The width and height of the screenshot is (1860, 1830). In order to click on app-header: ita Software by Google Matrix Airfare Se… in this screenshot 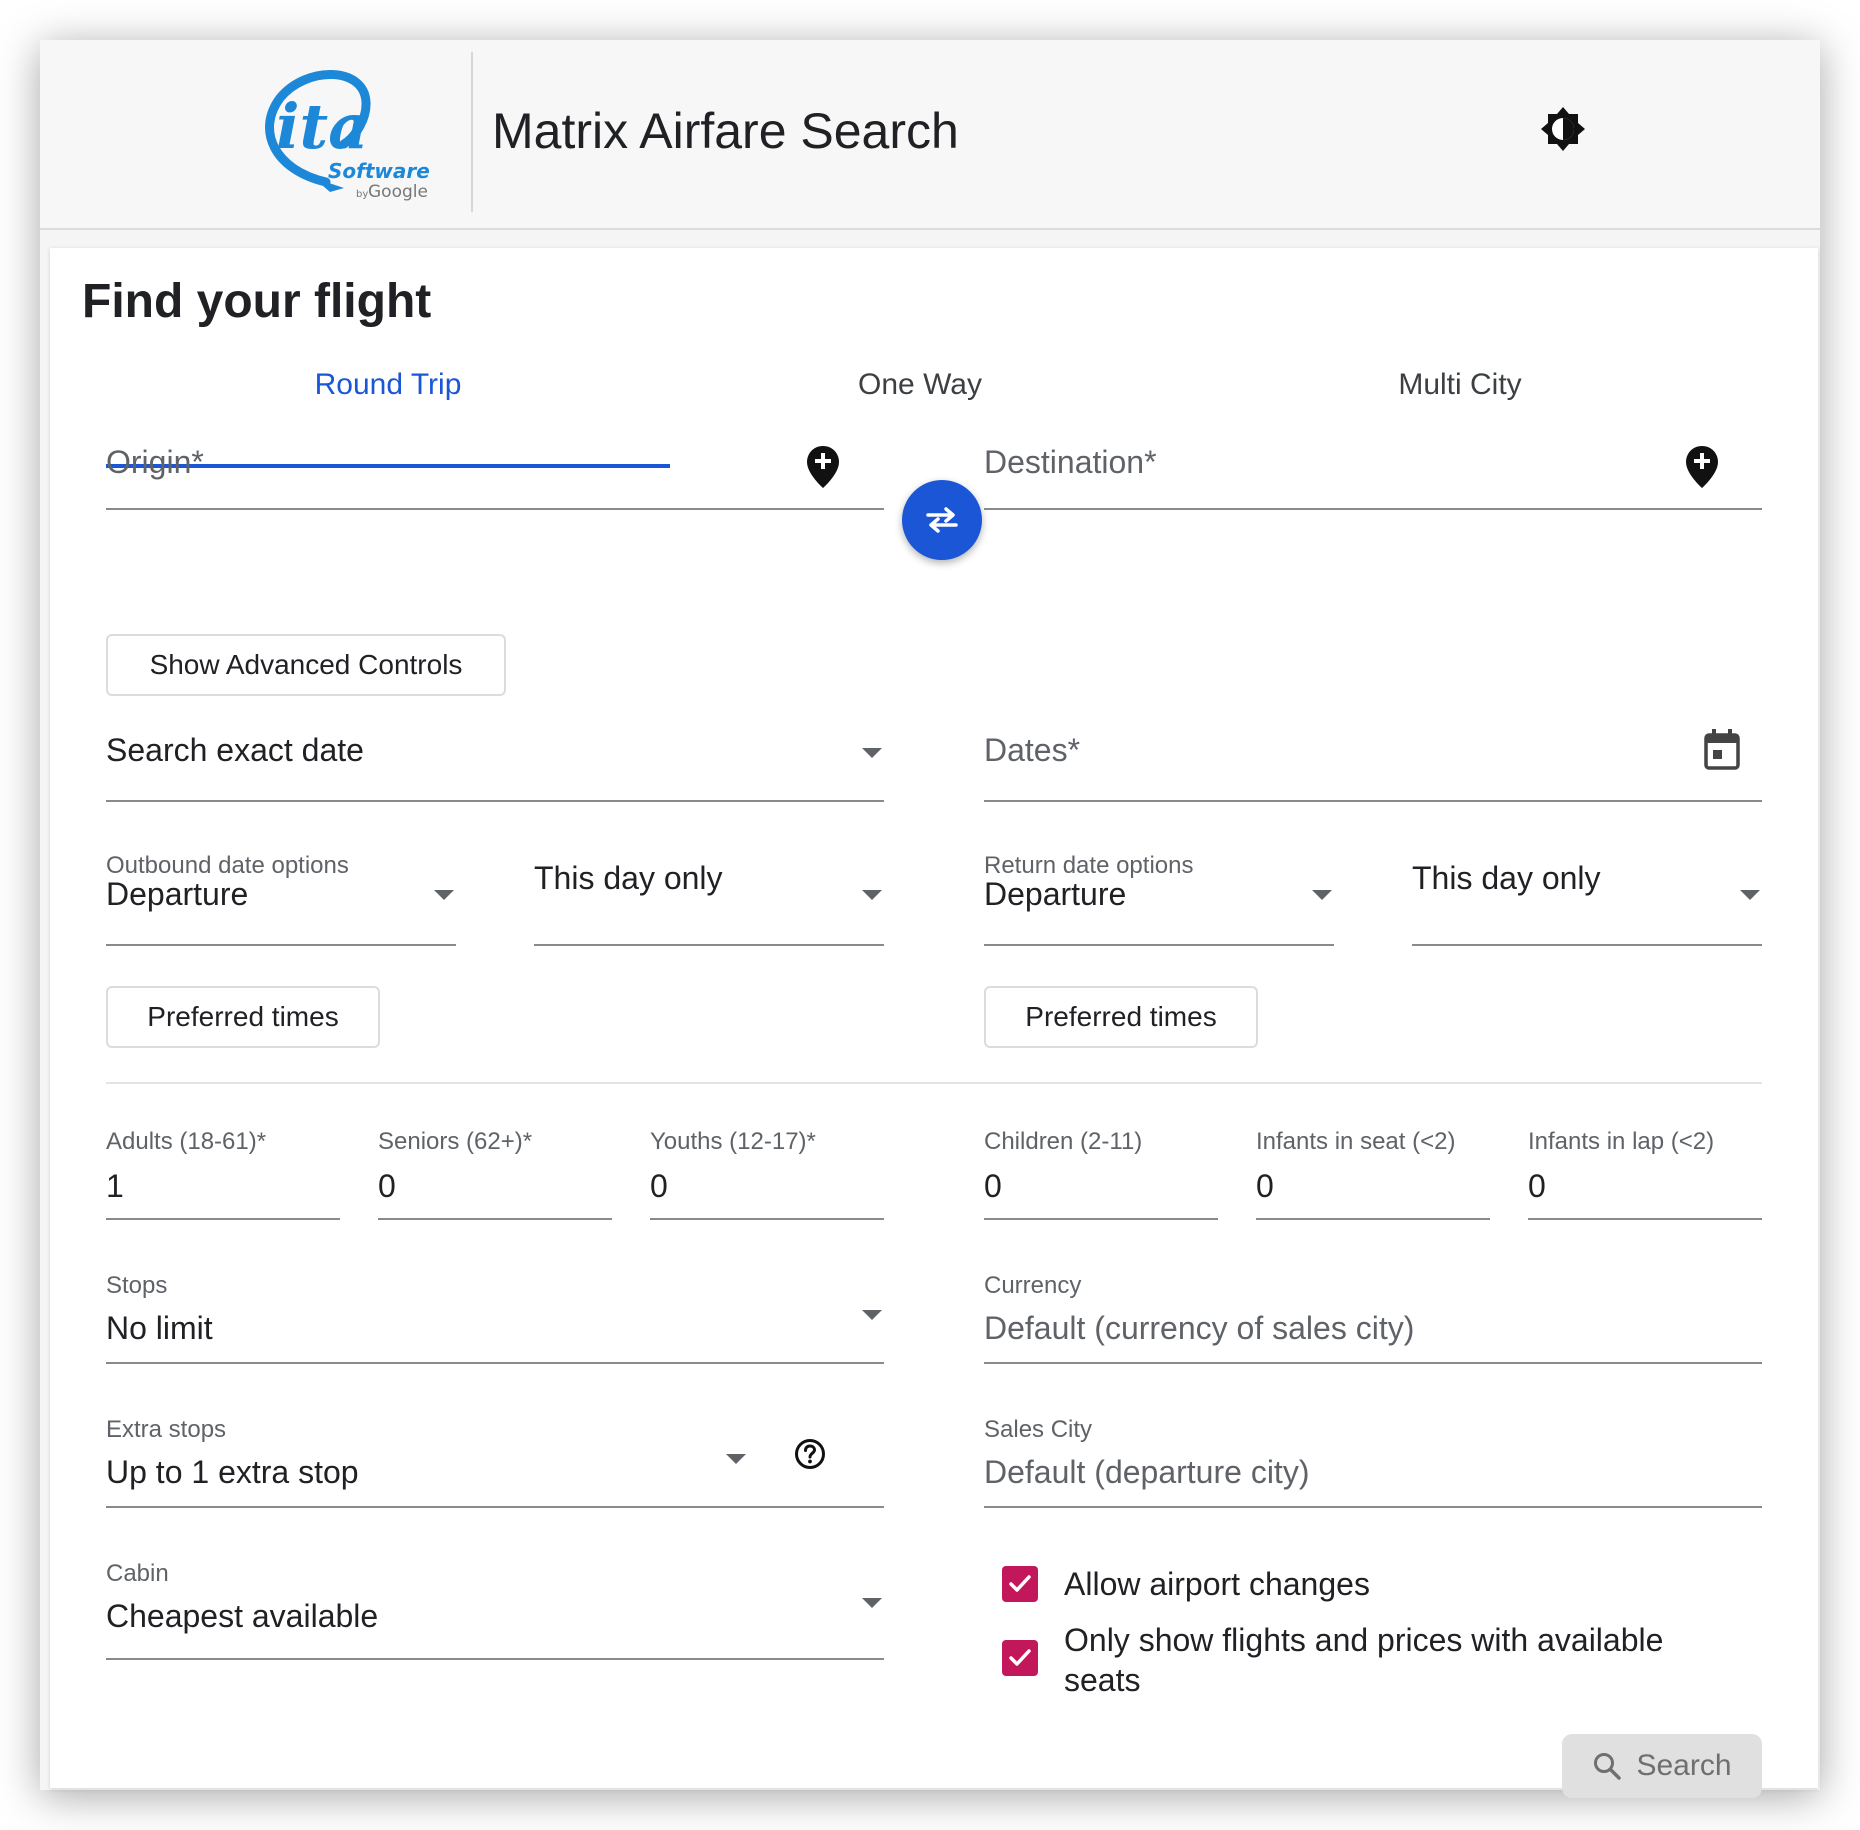, I will do `click(930, 135)`.